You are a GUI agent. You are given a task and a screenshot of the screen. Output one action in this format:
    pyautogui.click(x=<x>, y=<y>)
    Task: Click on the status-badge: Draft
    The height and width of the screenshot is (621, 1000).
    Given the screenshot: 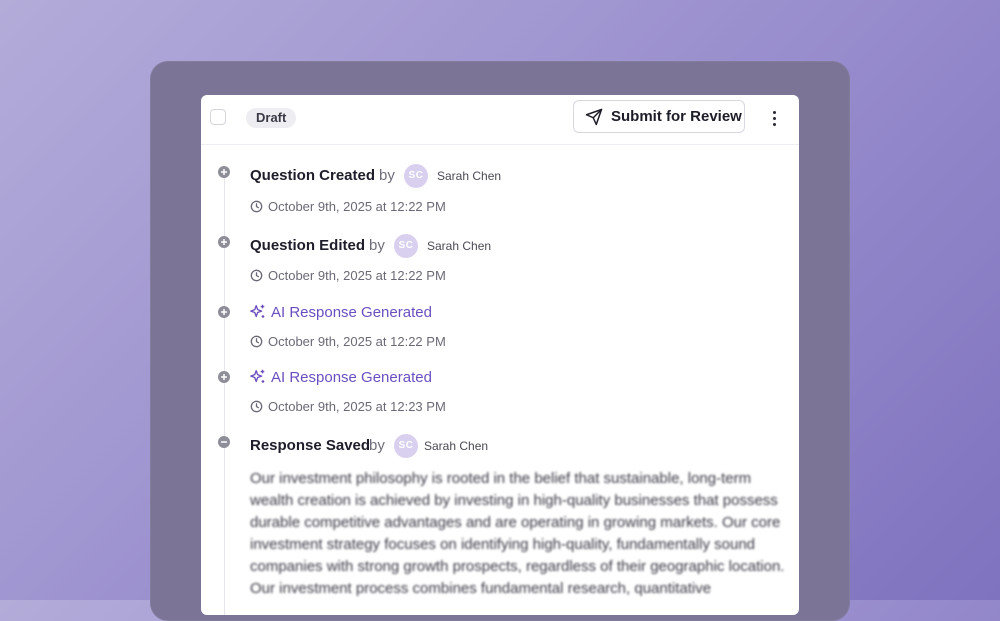 What is the action you would take?
    pyautogui.click(x=271, y=118)
    